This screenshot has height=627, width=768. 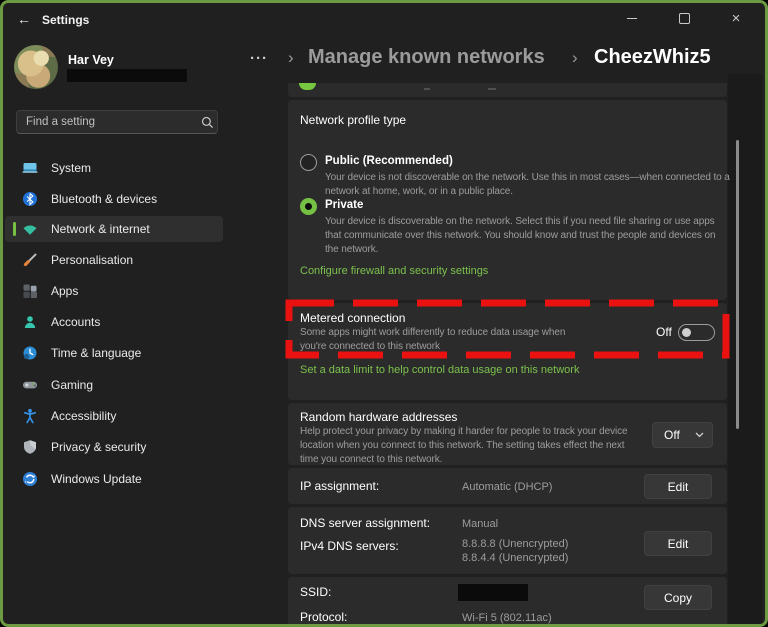 What do you see at coordinates (308, 206) in the screenshot?
I see `radio-circle-private` at bounding box center [308, 206].